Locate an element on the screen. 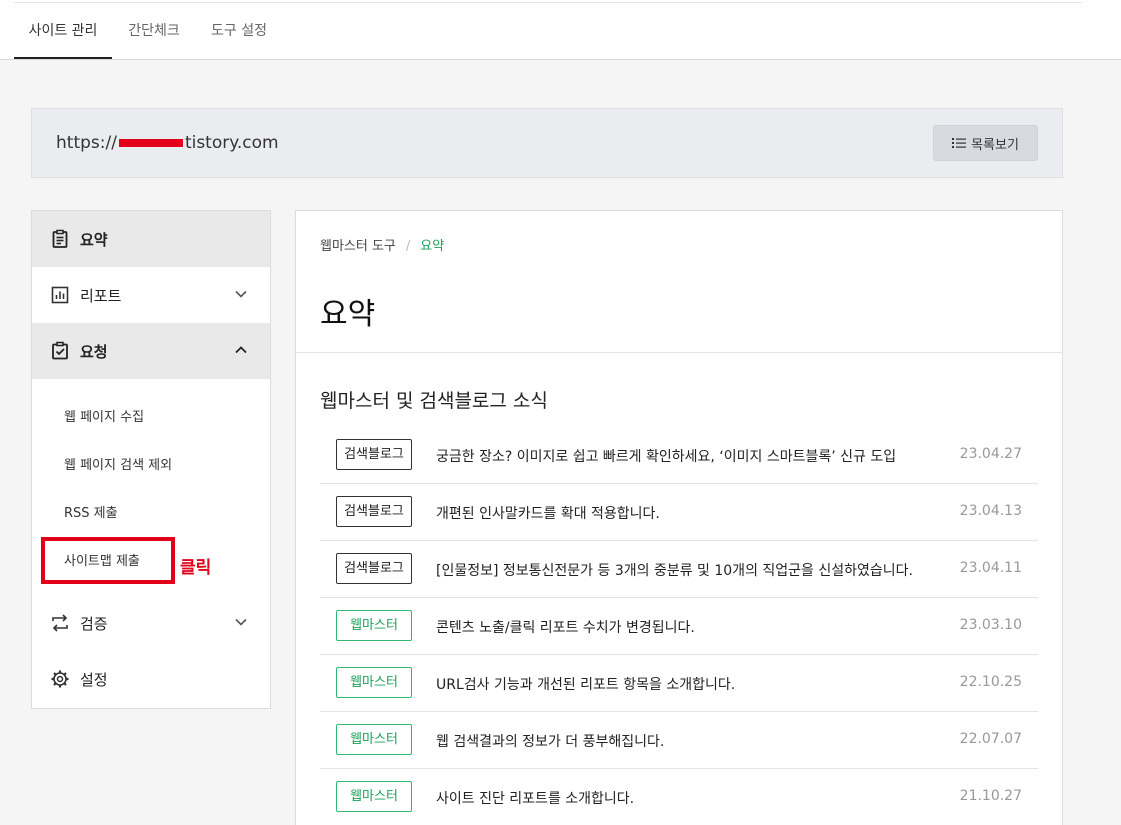 This screenshot has height=825, width=1121. list-icon is located at coordinates (959, 143).